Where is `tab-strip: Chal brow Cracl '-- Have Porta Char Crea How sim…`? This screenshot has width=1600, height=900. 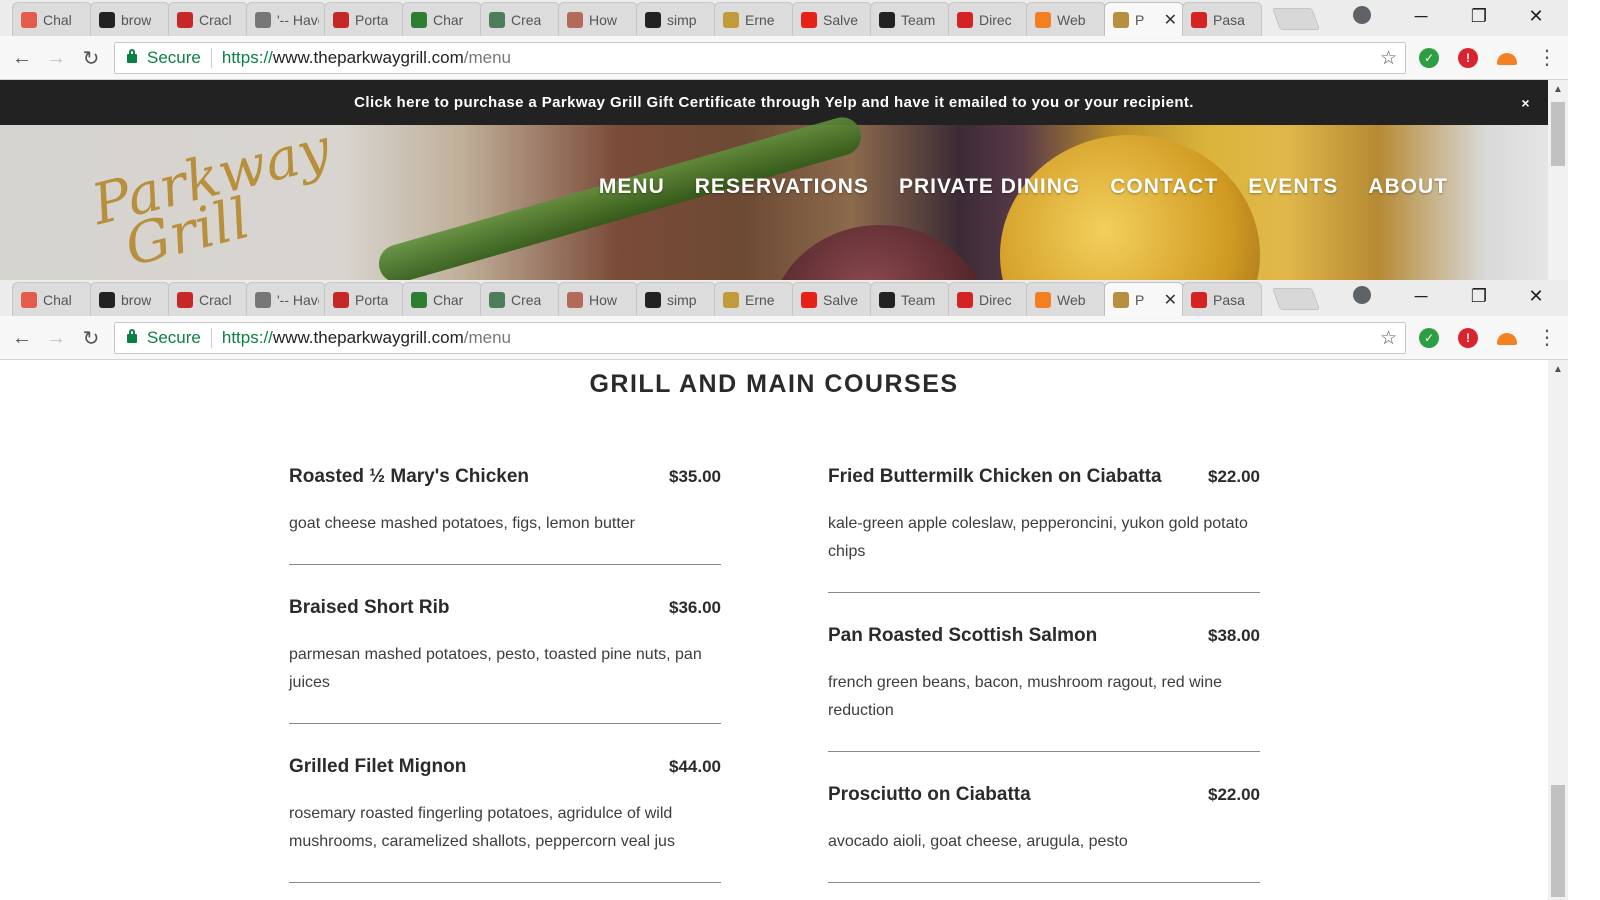
tab-strip: Chal brow Cracl '-- Have Porta Char Crea How sim… is located at coordinates (800, 18).